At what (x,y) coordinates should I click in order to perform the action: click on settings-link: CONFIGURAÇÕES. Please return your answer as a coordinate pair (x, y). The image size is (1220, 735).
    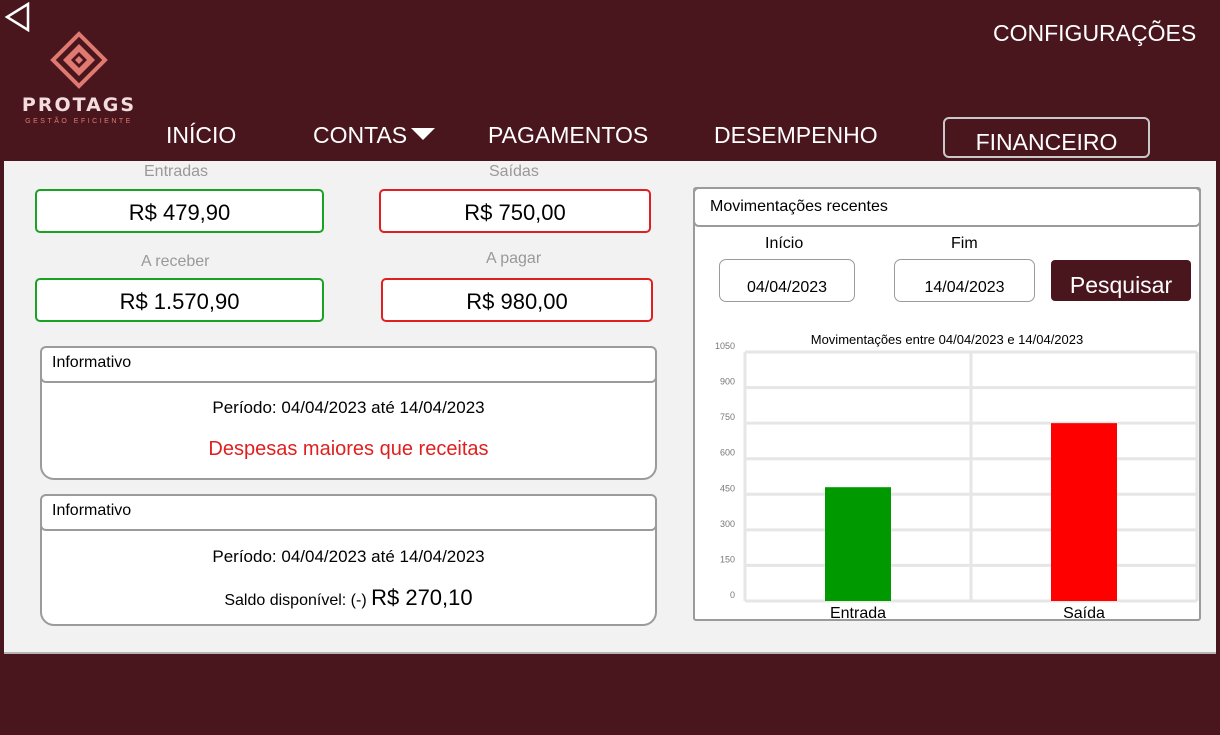
    Looking at the image, I should click on (1094, 33).